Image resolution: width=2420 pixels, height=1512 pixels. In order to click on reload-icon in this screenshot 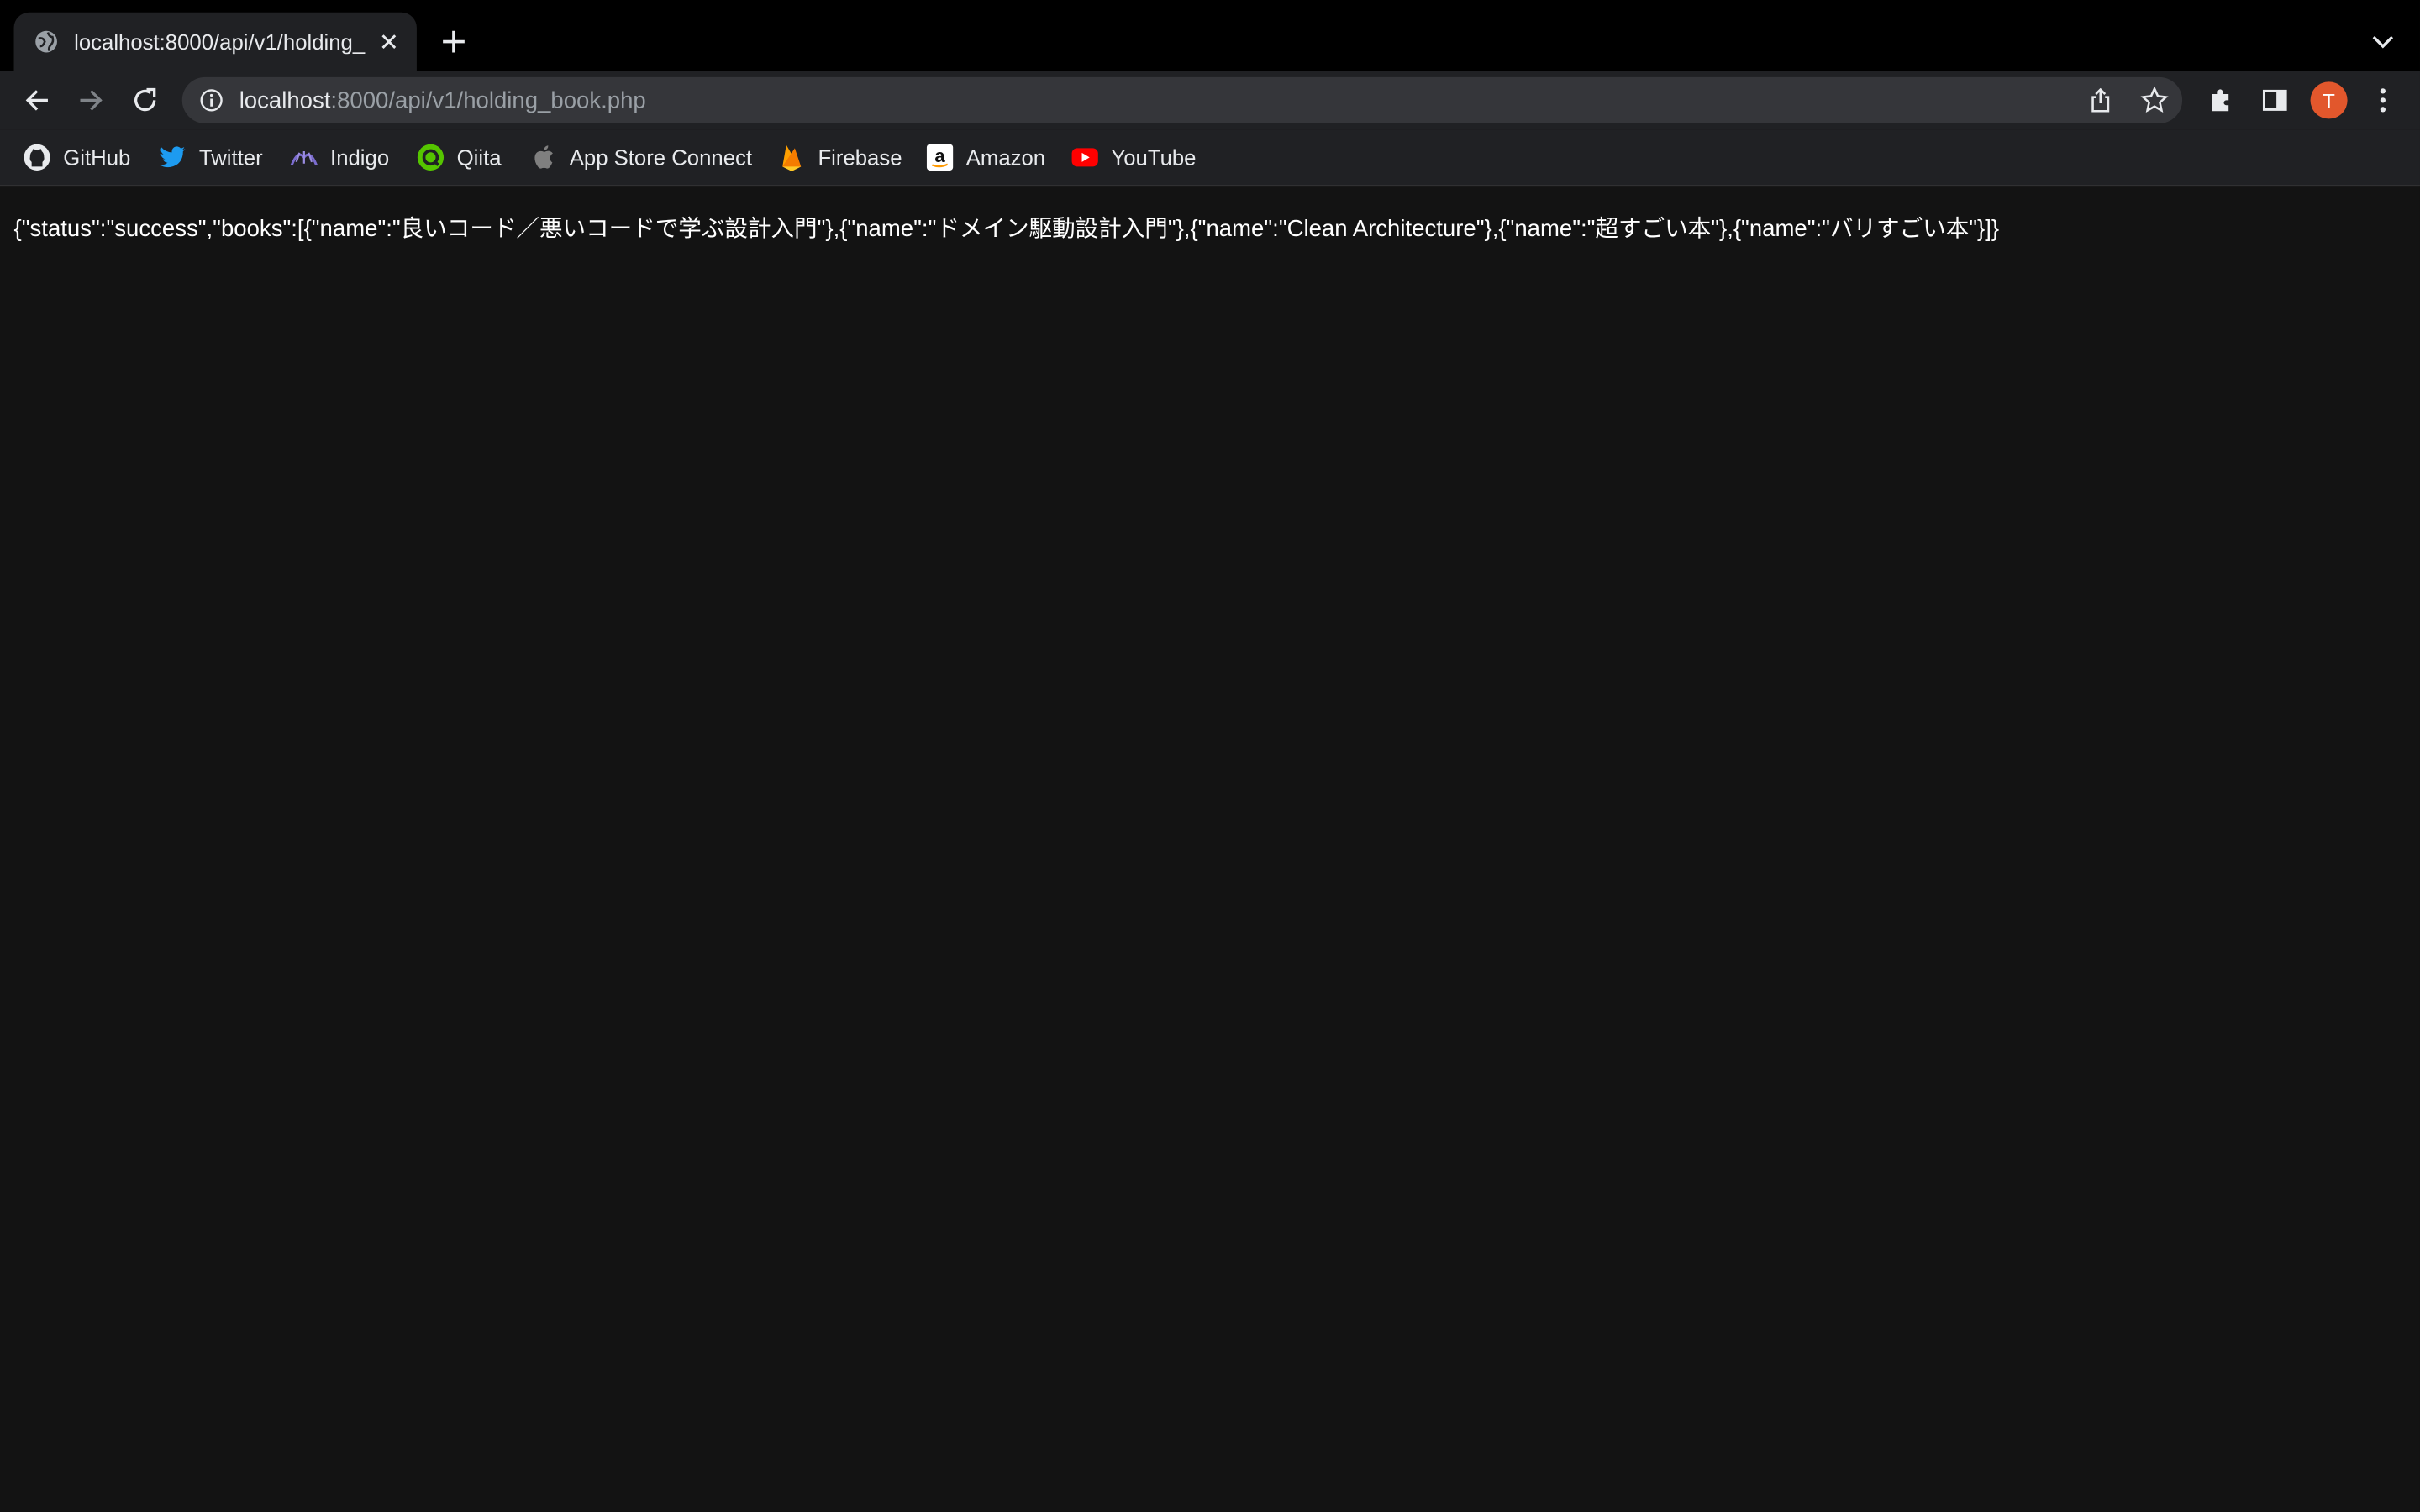, I will do `click(145, 99)`.